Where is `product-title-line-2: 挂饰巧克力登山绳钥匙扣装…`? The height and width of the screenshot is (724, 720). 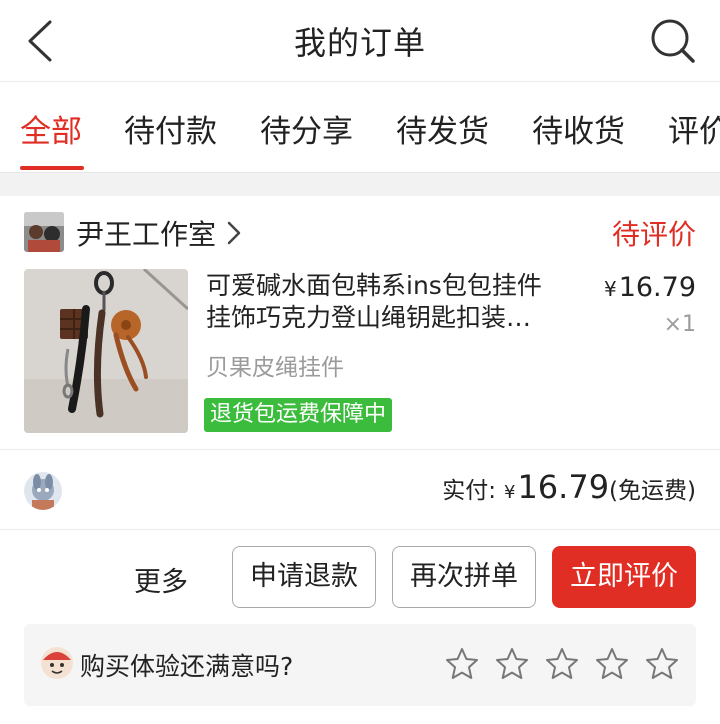
product-title-line-2: 挂饰巧克力登山绳钥匙扣装… is located at coordinates (369, 317).